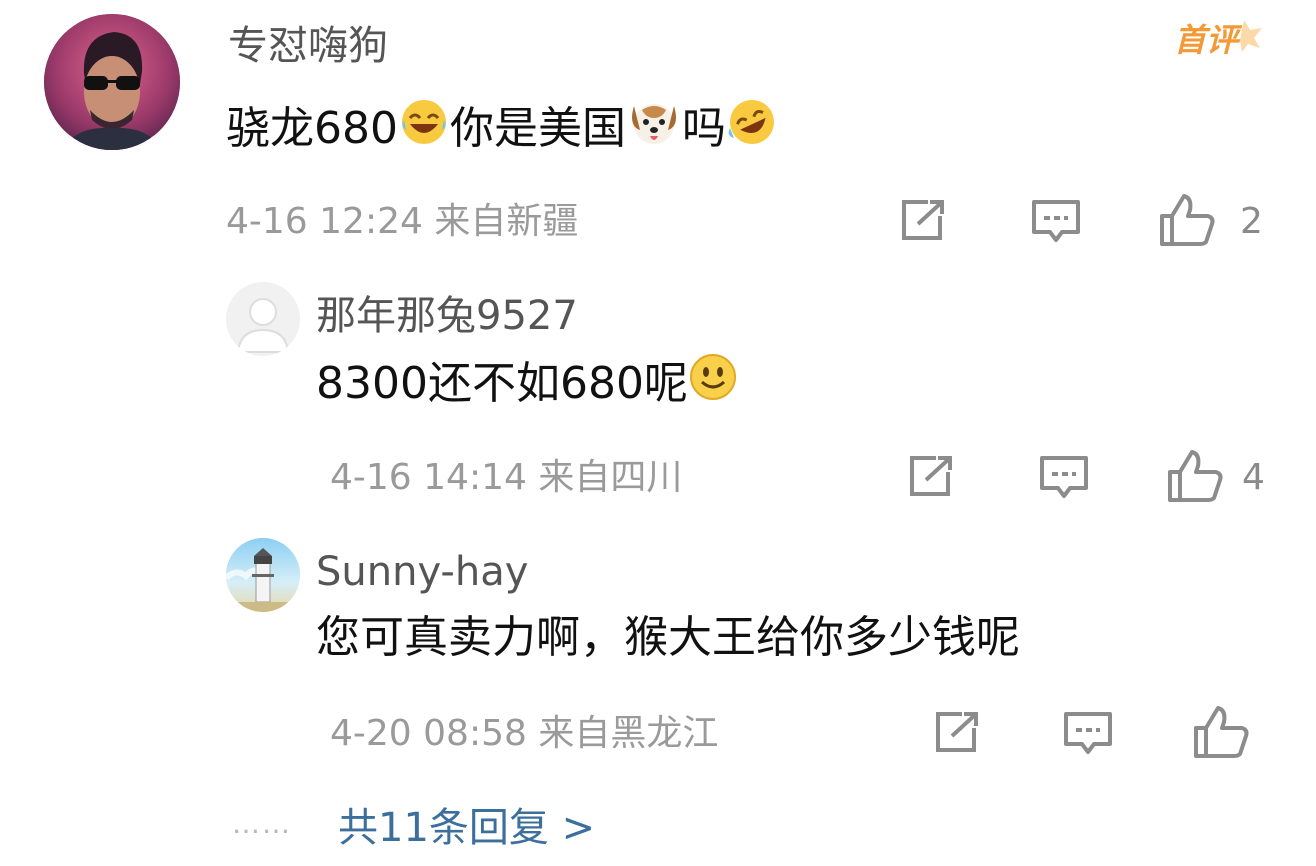  What do you see at coordinates (308, 46) in the screenshot?
I see `comment-username: 专怼嗨狗` at bounding box center [308, 46].